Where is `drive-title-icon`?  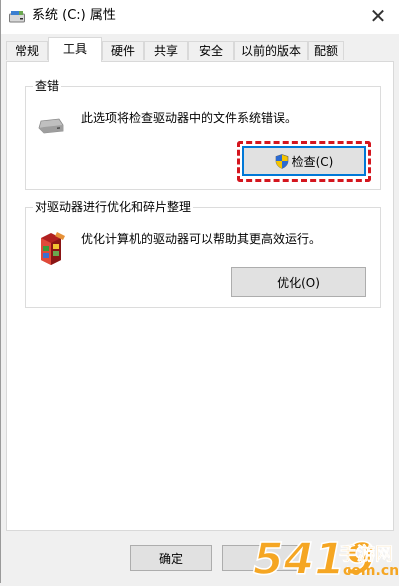
drive-title-icon is located at coordinates (17, 17).